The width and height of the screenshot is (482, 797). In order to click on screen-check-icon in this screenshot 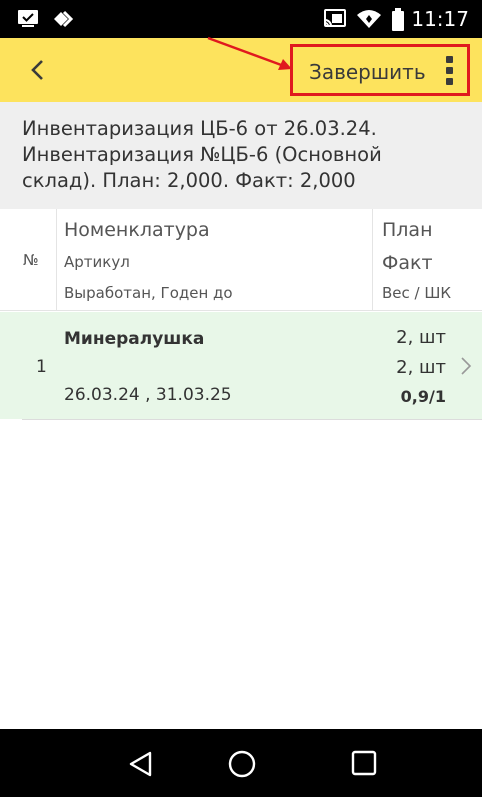, I will do `click(28, 21)`.